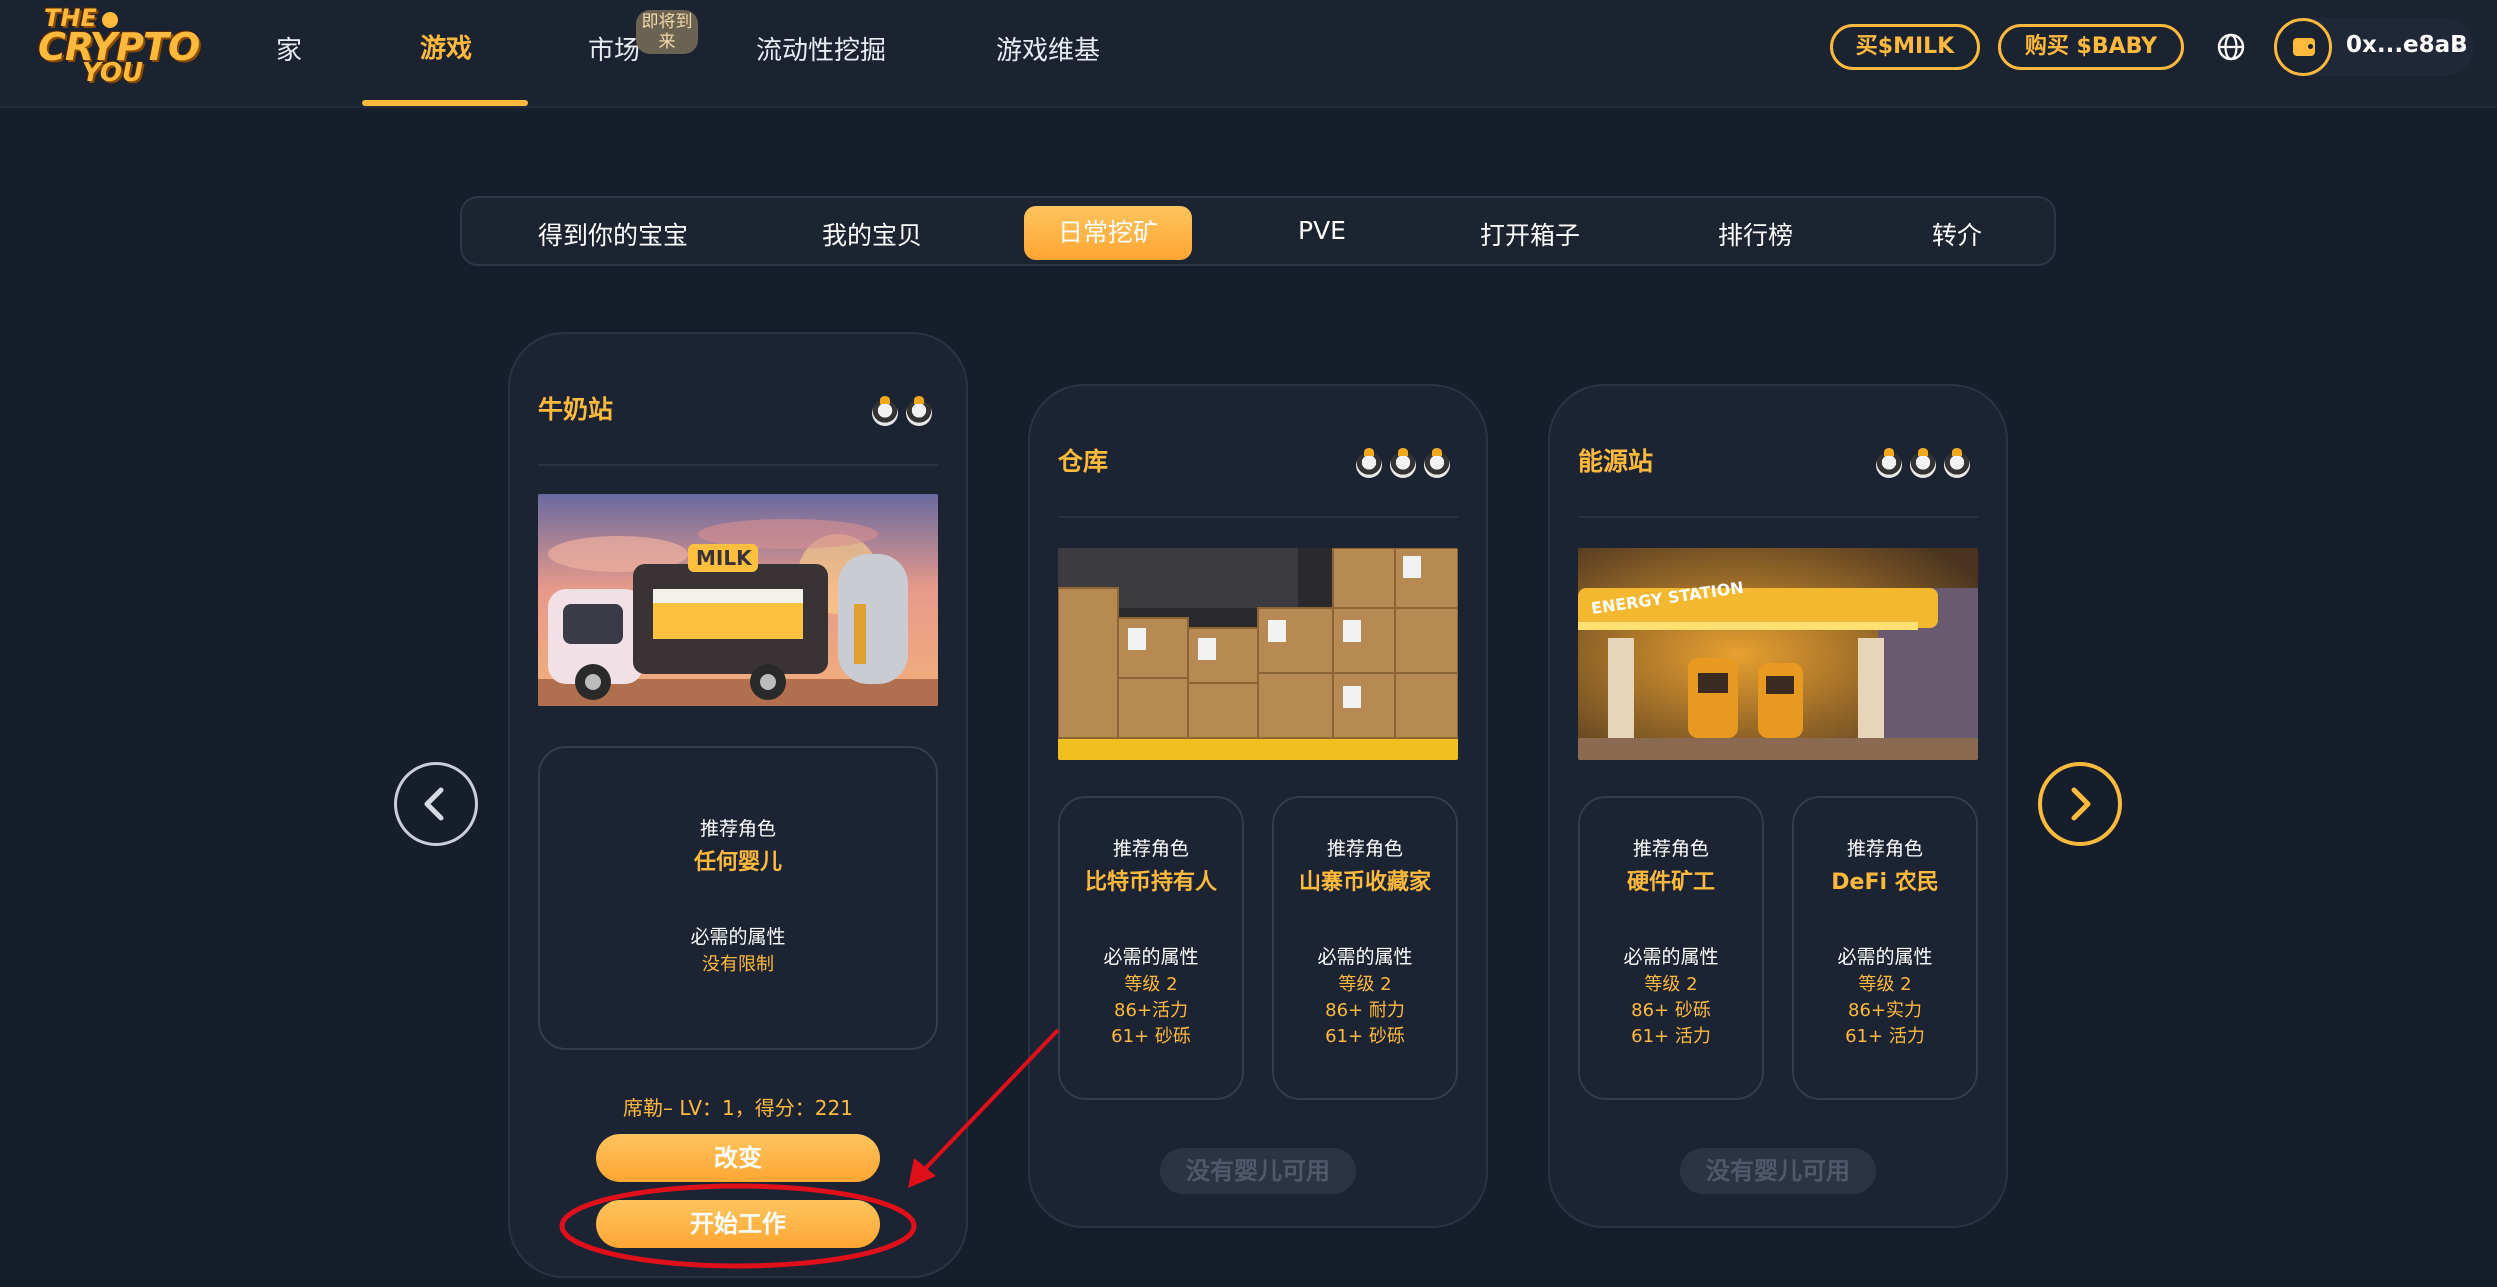  Describe the element at coordinates (724, 558) in the screenshot. I see `svg-text: MILK` at that location.